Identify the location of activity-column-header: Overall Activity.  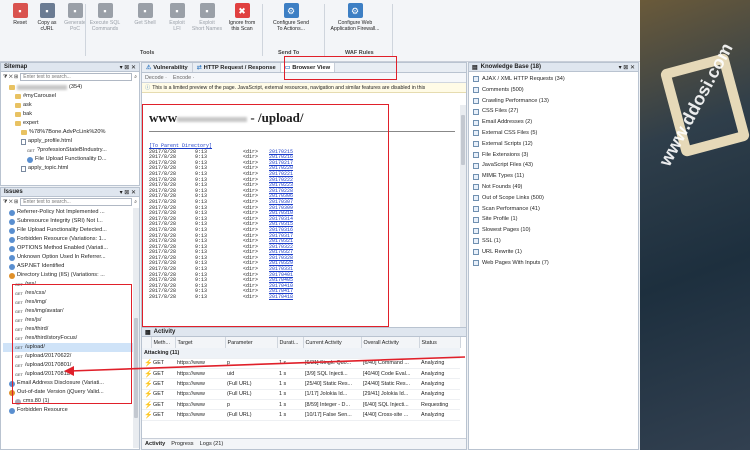
(390, 342).